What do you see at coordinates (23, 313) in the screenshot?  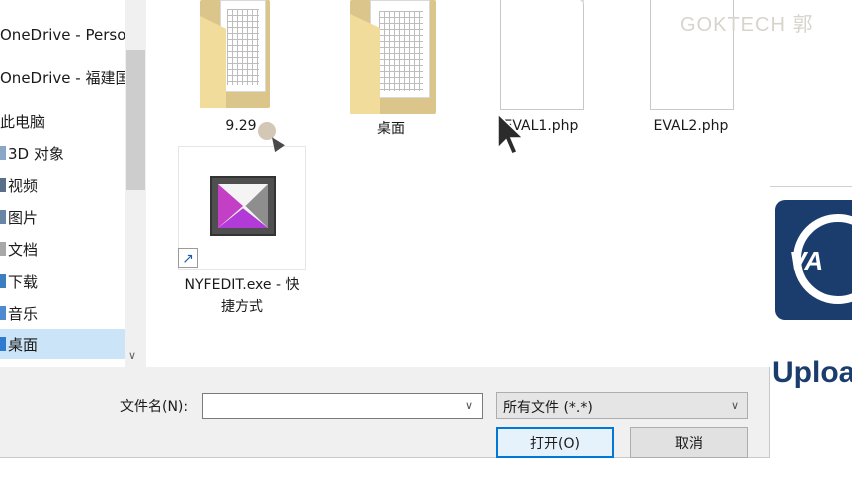 I see `nav-item-label: 音乐` at bounding box center [23, 313].